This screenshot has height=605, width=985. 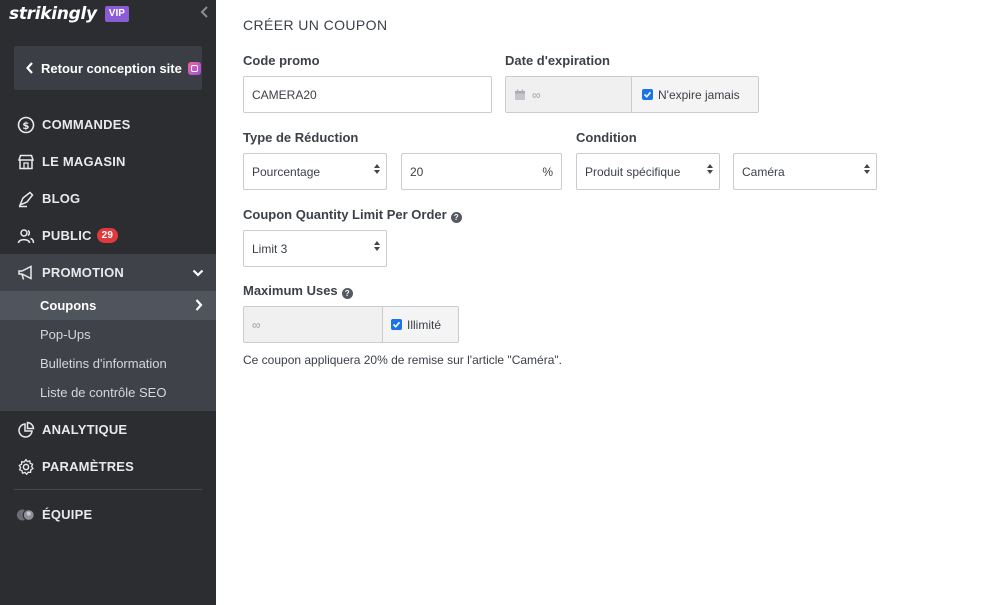 I want to click on page-title: CRÉER UN COUPON, so click(x=315, y=25).